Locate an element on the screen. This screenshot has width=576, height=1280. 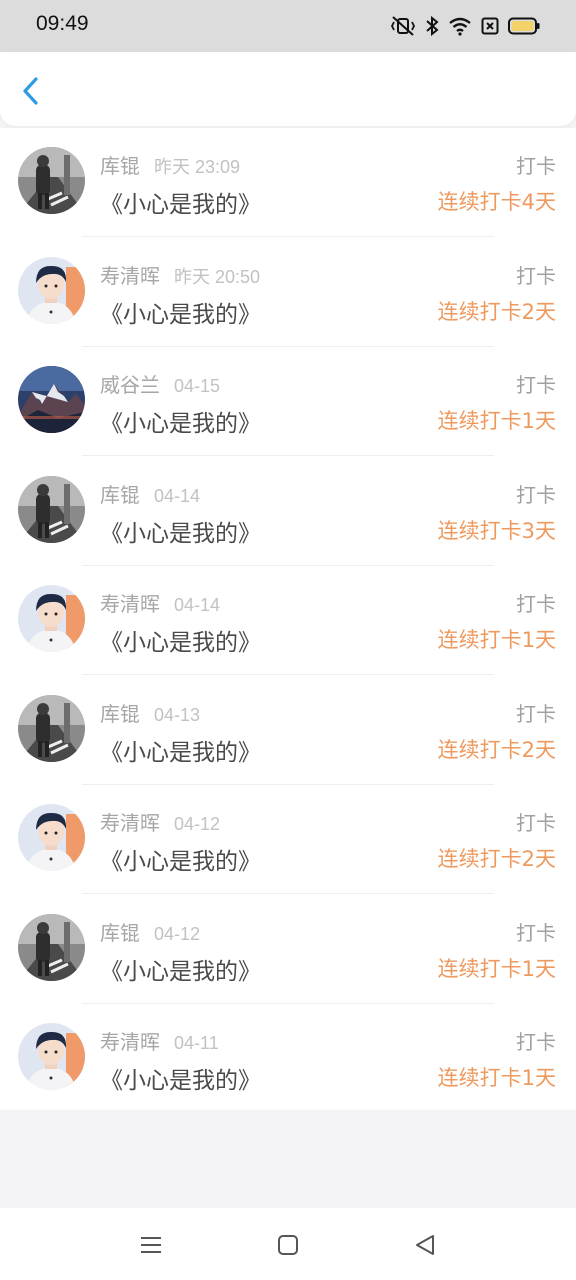
status-bar: 09:49 is located at coordinates (288, 26).